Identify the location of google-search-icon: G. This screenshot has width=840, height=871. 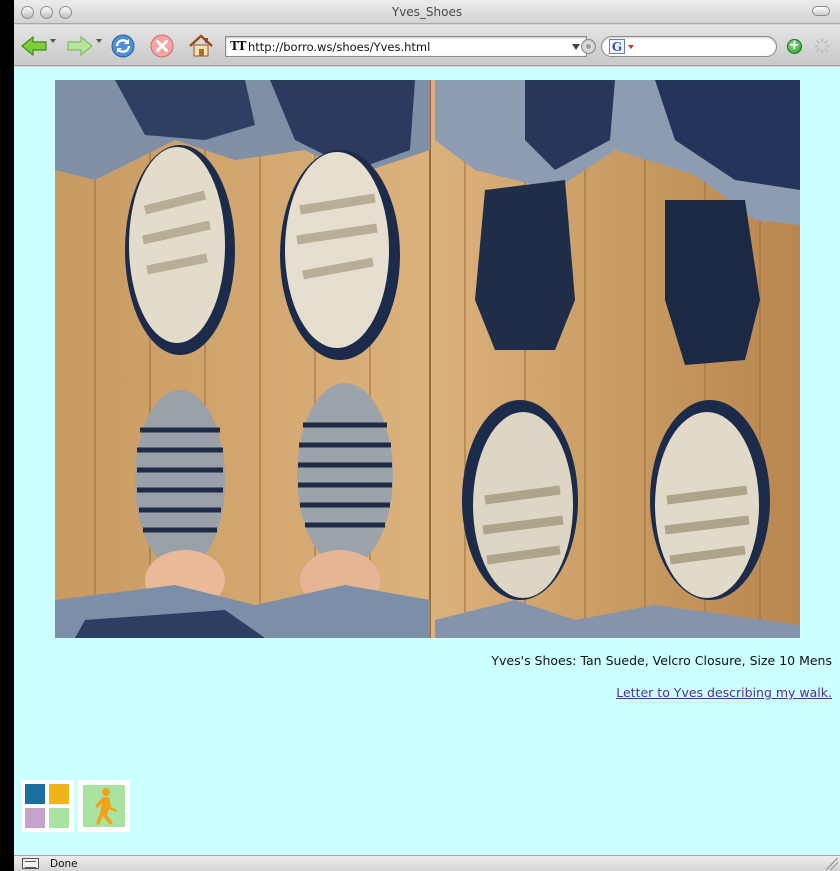
(617, 46).